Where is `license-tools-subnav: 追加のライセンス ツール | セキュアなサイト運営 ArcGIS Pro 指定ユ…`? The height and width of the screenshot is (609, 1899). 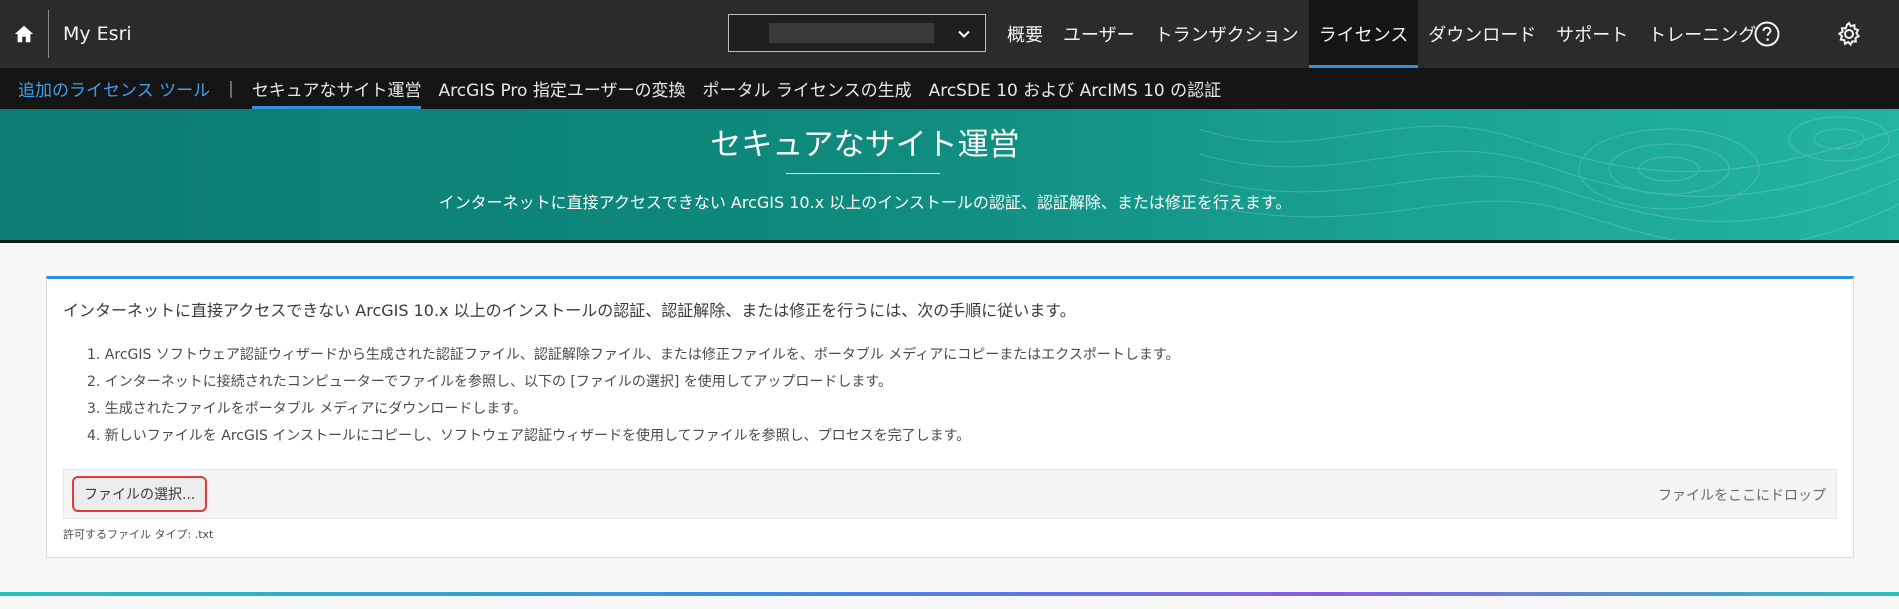
license-tools-subnav: 追加のライセンス ツール | セキュアなサイト運営 ArcGIS Pro 指定ユ… is located at coordinates (949, 88).